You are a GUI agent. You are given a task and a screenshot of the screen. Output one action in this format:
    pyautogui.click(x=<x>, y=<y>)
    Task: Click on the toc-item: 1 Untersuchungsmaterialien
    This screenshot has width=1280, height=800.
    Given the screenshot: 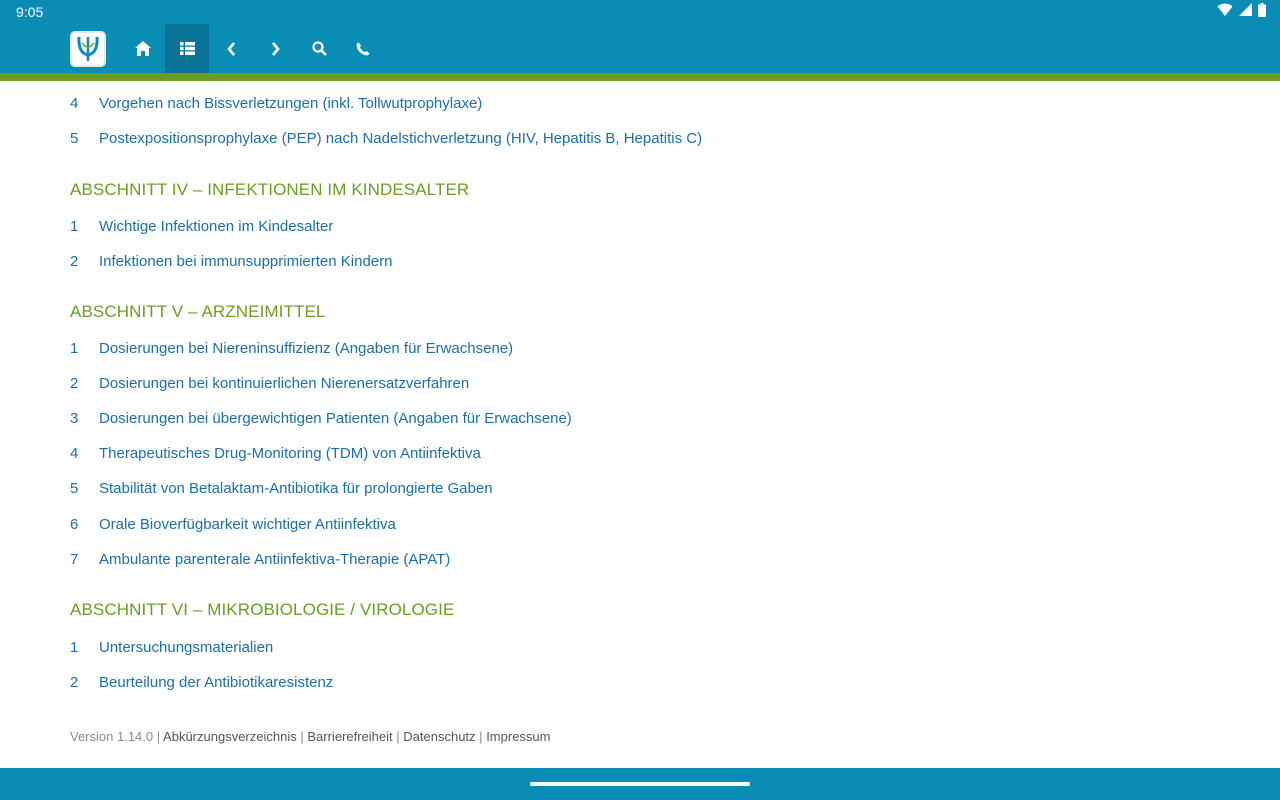 What is the action you would take?
    pyautogui.click(x=171, y=647)
    